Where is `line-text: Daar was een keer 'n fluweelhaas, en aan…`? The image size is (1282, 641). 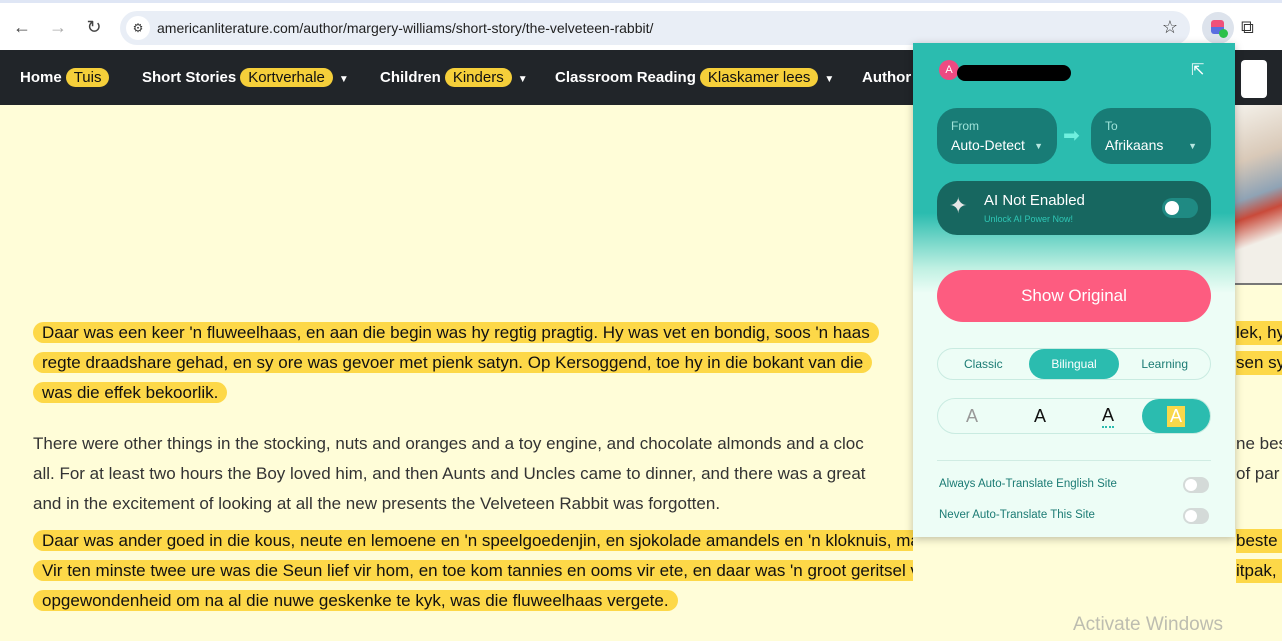
line-text: Daar was een keer 'n fluweelhaas, en aan… is located at coordinates (456, 332).